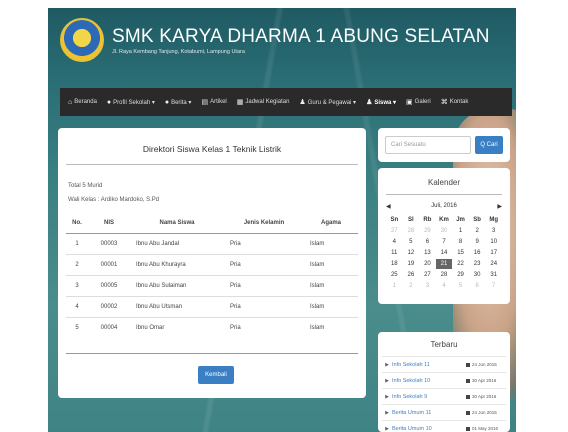 The height and width of the screenshot is (432, 568). I want to click on list-item: ▶ Info Sekolah 11 24 Jun 2016, so click(444, 364).